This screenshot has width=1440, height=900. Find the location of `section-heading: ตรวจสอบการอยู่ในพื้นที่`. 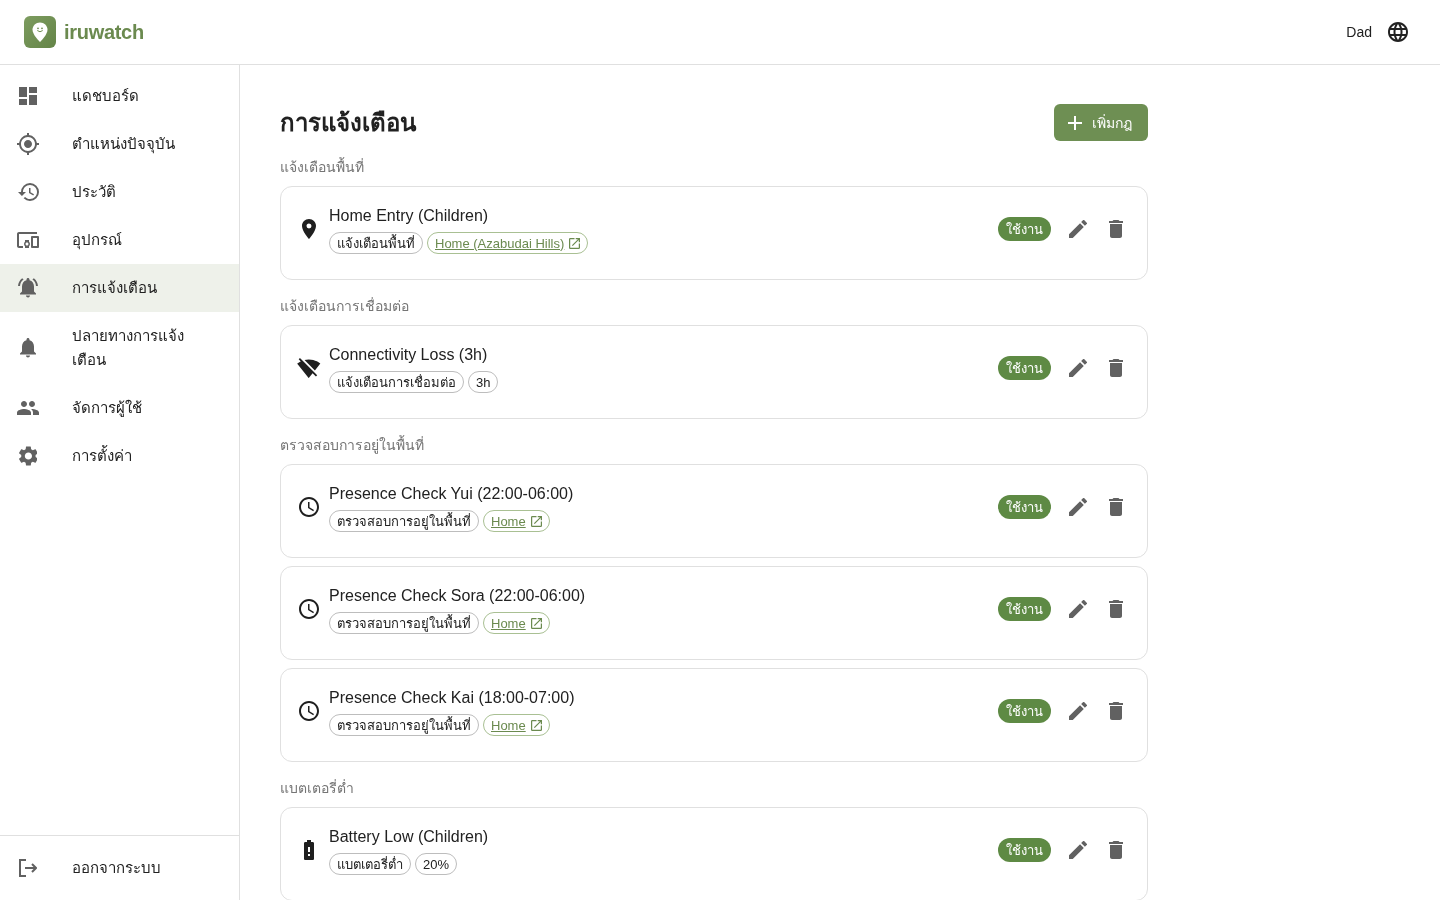

section-heading: ตรวจสอบการอยู่ในพื้นที่ is located at coordinates (352, 445).